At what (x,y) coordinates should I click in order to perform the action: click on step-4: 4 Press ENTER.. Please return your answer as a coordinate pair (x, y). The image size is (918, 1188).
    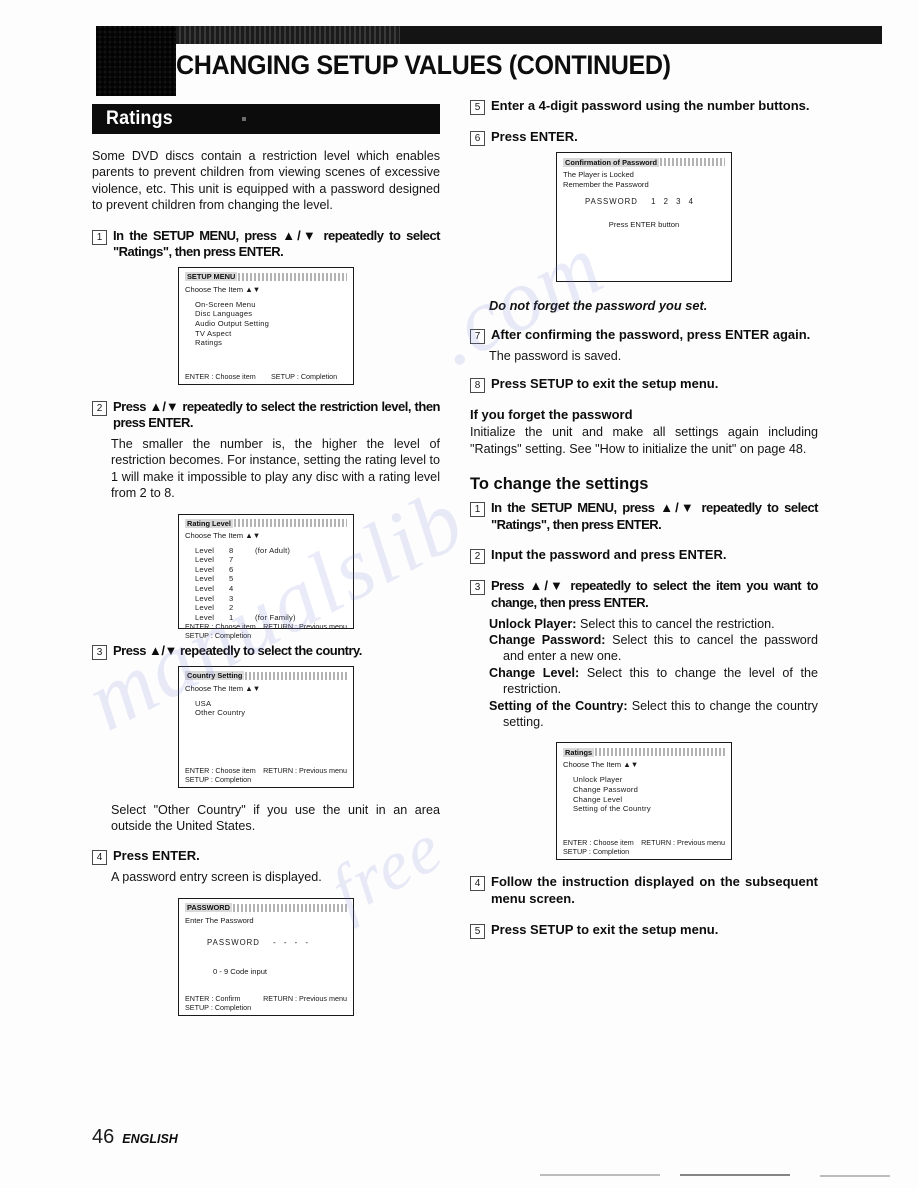
    Looking at the image, I should click on (266, 857).